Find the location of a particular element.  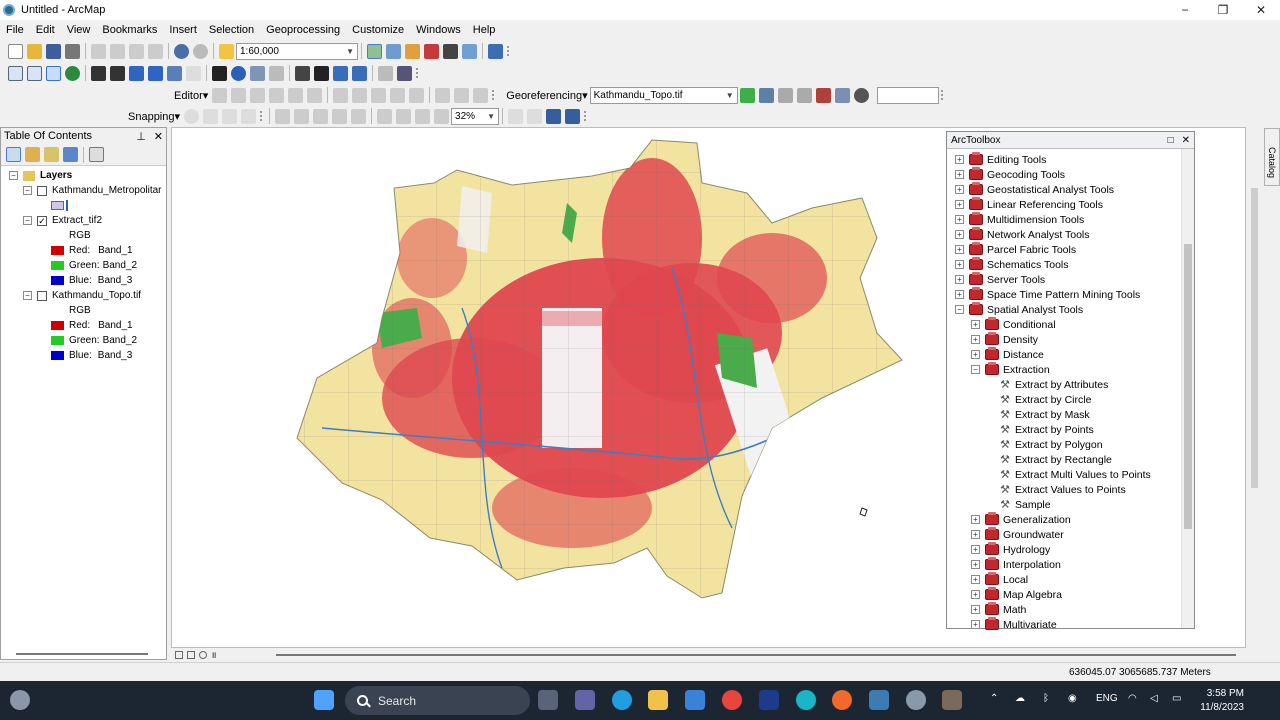

edit-annotation-icon is located at coordinates (239, 95).